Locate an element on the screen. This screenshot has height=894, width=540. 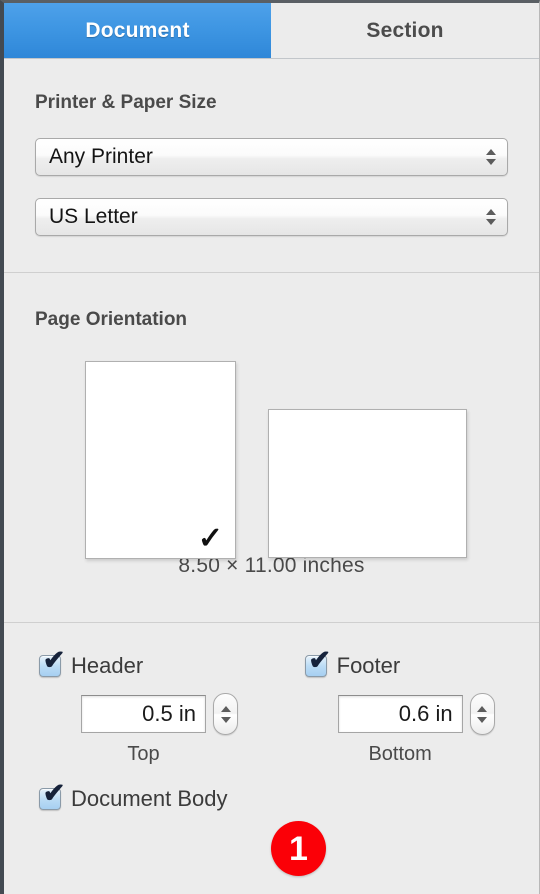
page-orientation-title: Page Orientation is located at coordinates (111, 319).